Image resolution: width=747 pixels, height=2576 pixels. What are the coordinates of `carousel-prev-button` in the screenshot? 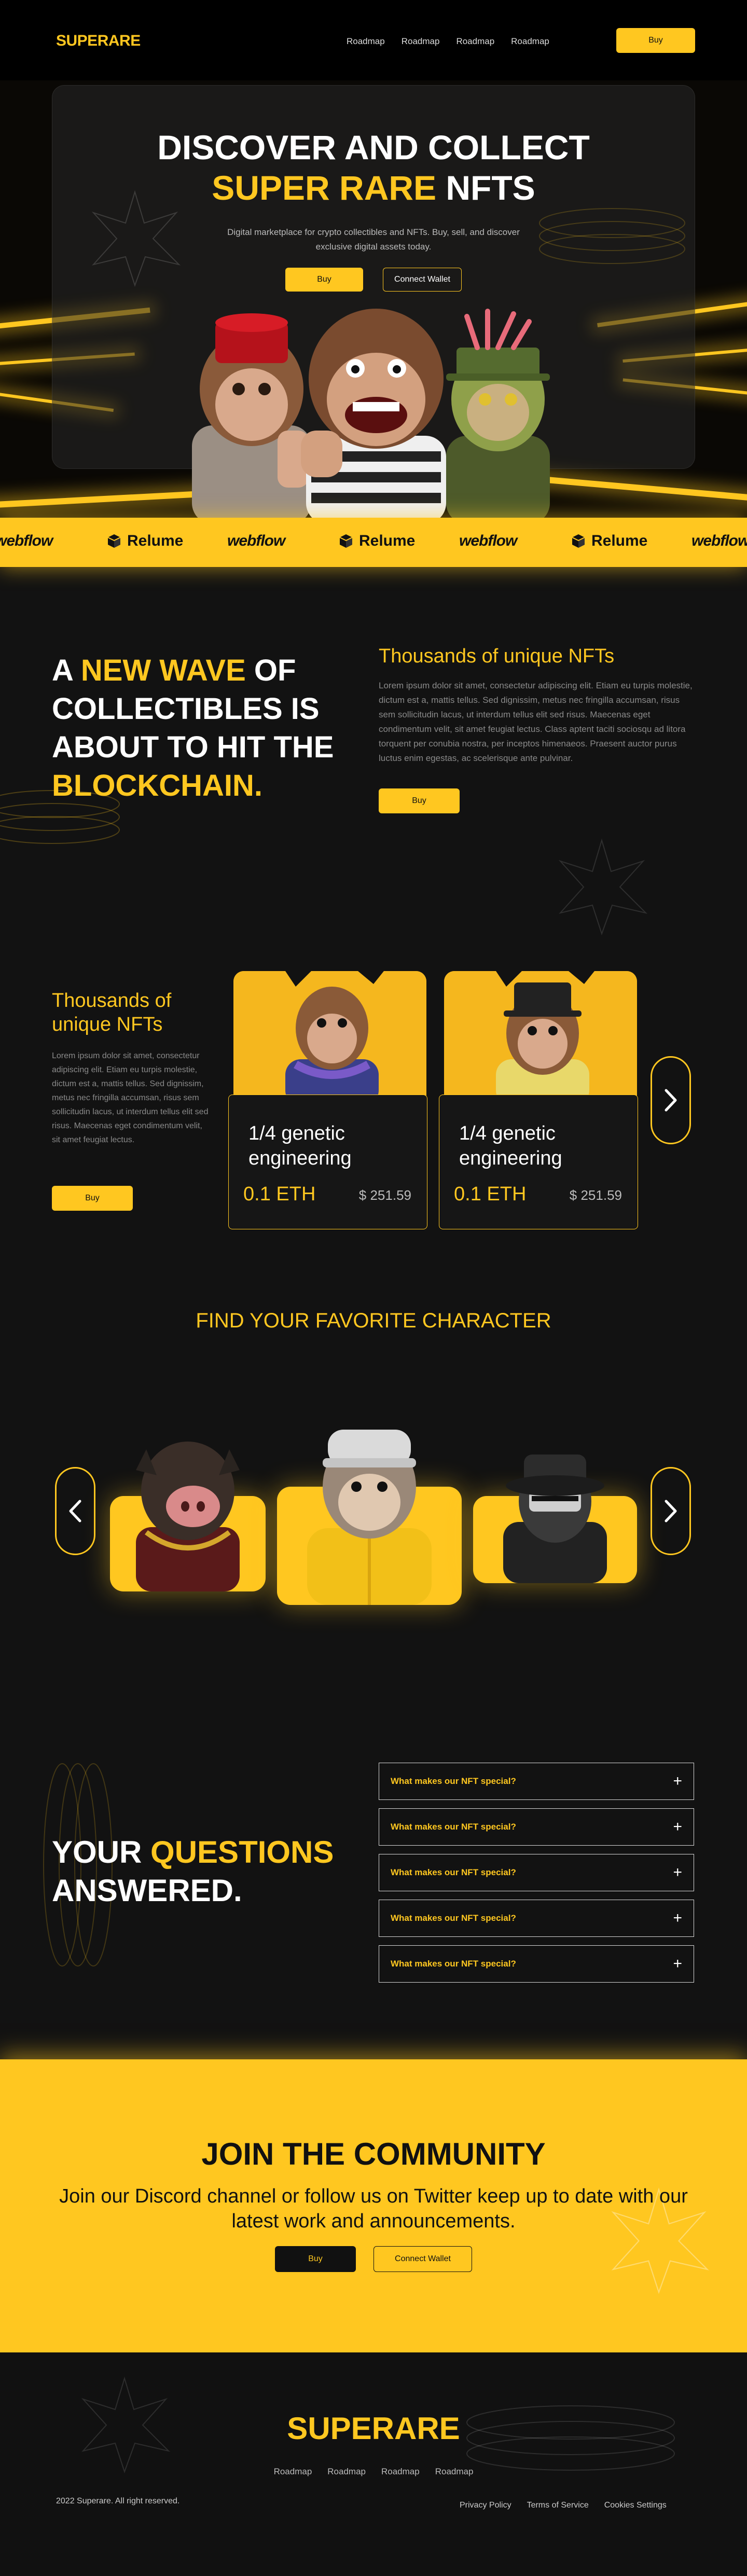 It's located at (75, 1511).